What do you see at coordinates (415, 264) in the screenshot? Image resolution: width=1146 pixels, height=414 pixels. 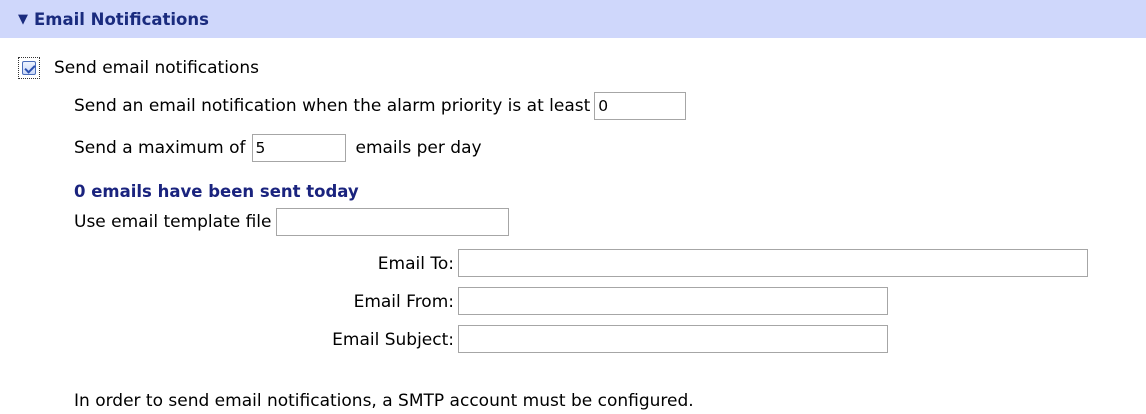 I see `email-to-label: Email To:` at bounding box center [415, 264].